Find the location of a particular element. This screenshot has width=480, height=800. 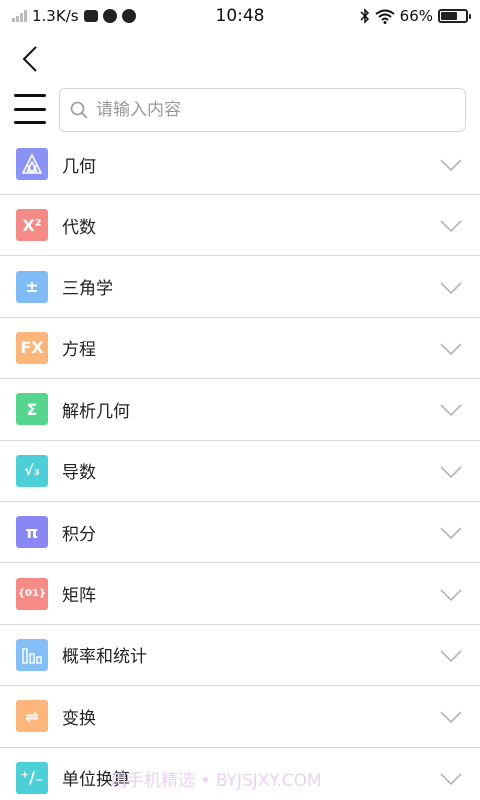

category-icon-glyph: ± is located at coordinates (32, 287).